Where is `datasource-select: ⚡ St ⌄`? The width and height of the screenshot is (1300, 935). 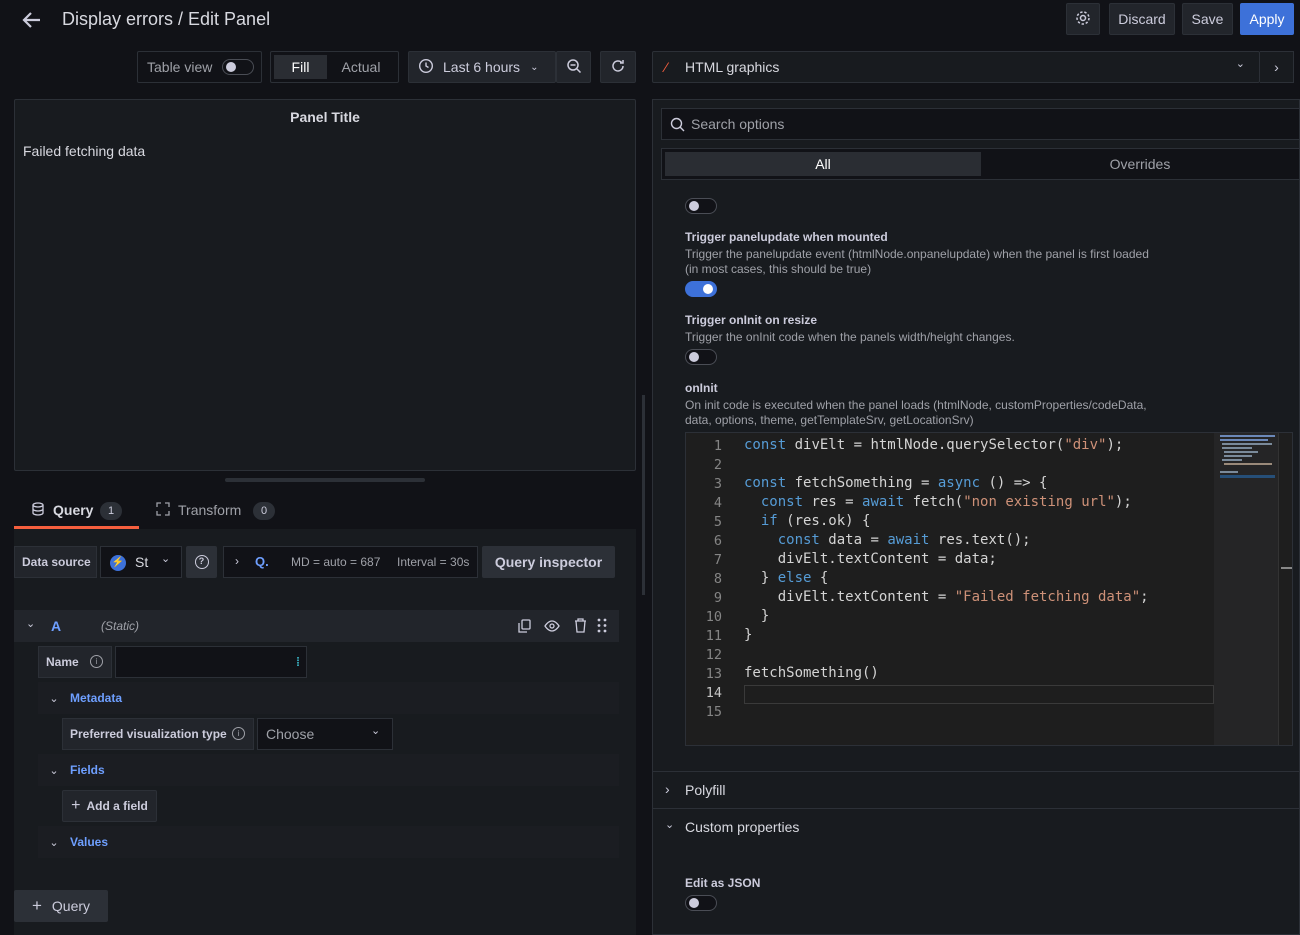
datasource-select: ⚡ St ⌄ is located at coordinates (141, 562).